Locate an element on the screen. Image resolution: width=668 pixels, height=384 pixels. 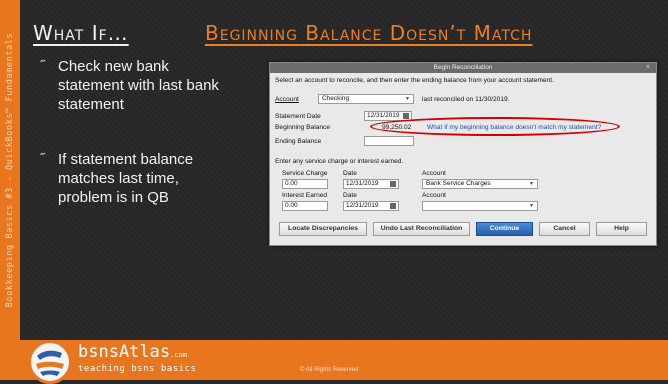
service-account-dropdown: Bank Service Charges ▼ is located at coordinates (480, 184).